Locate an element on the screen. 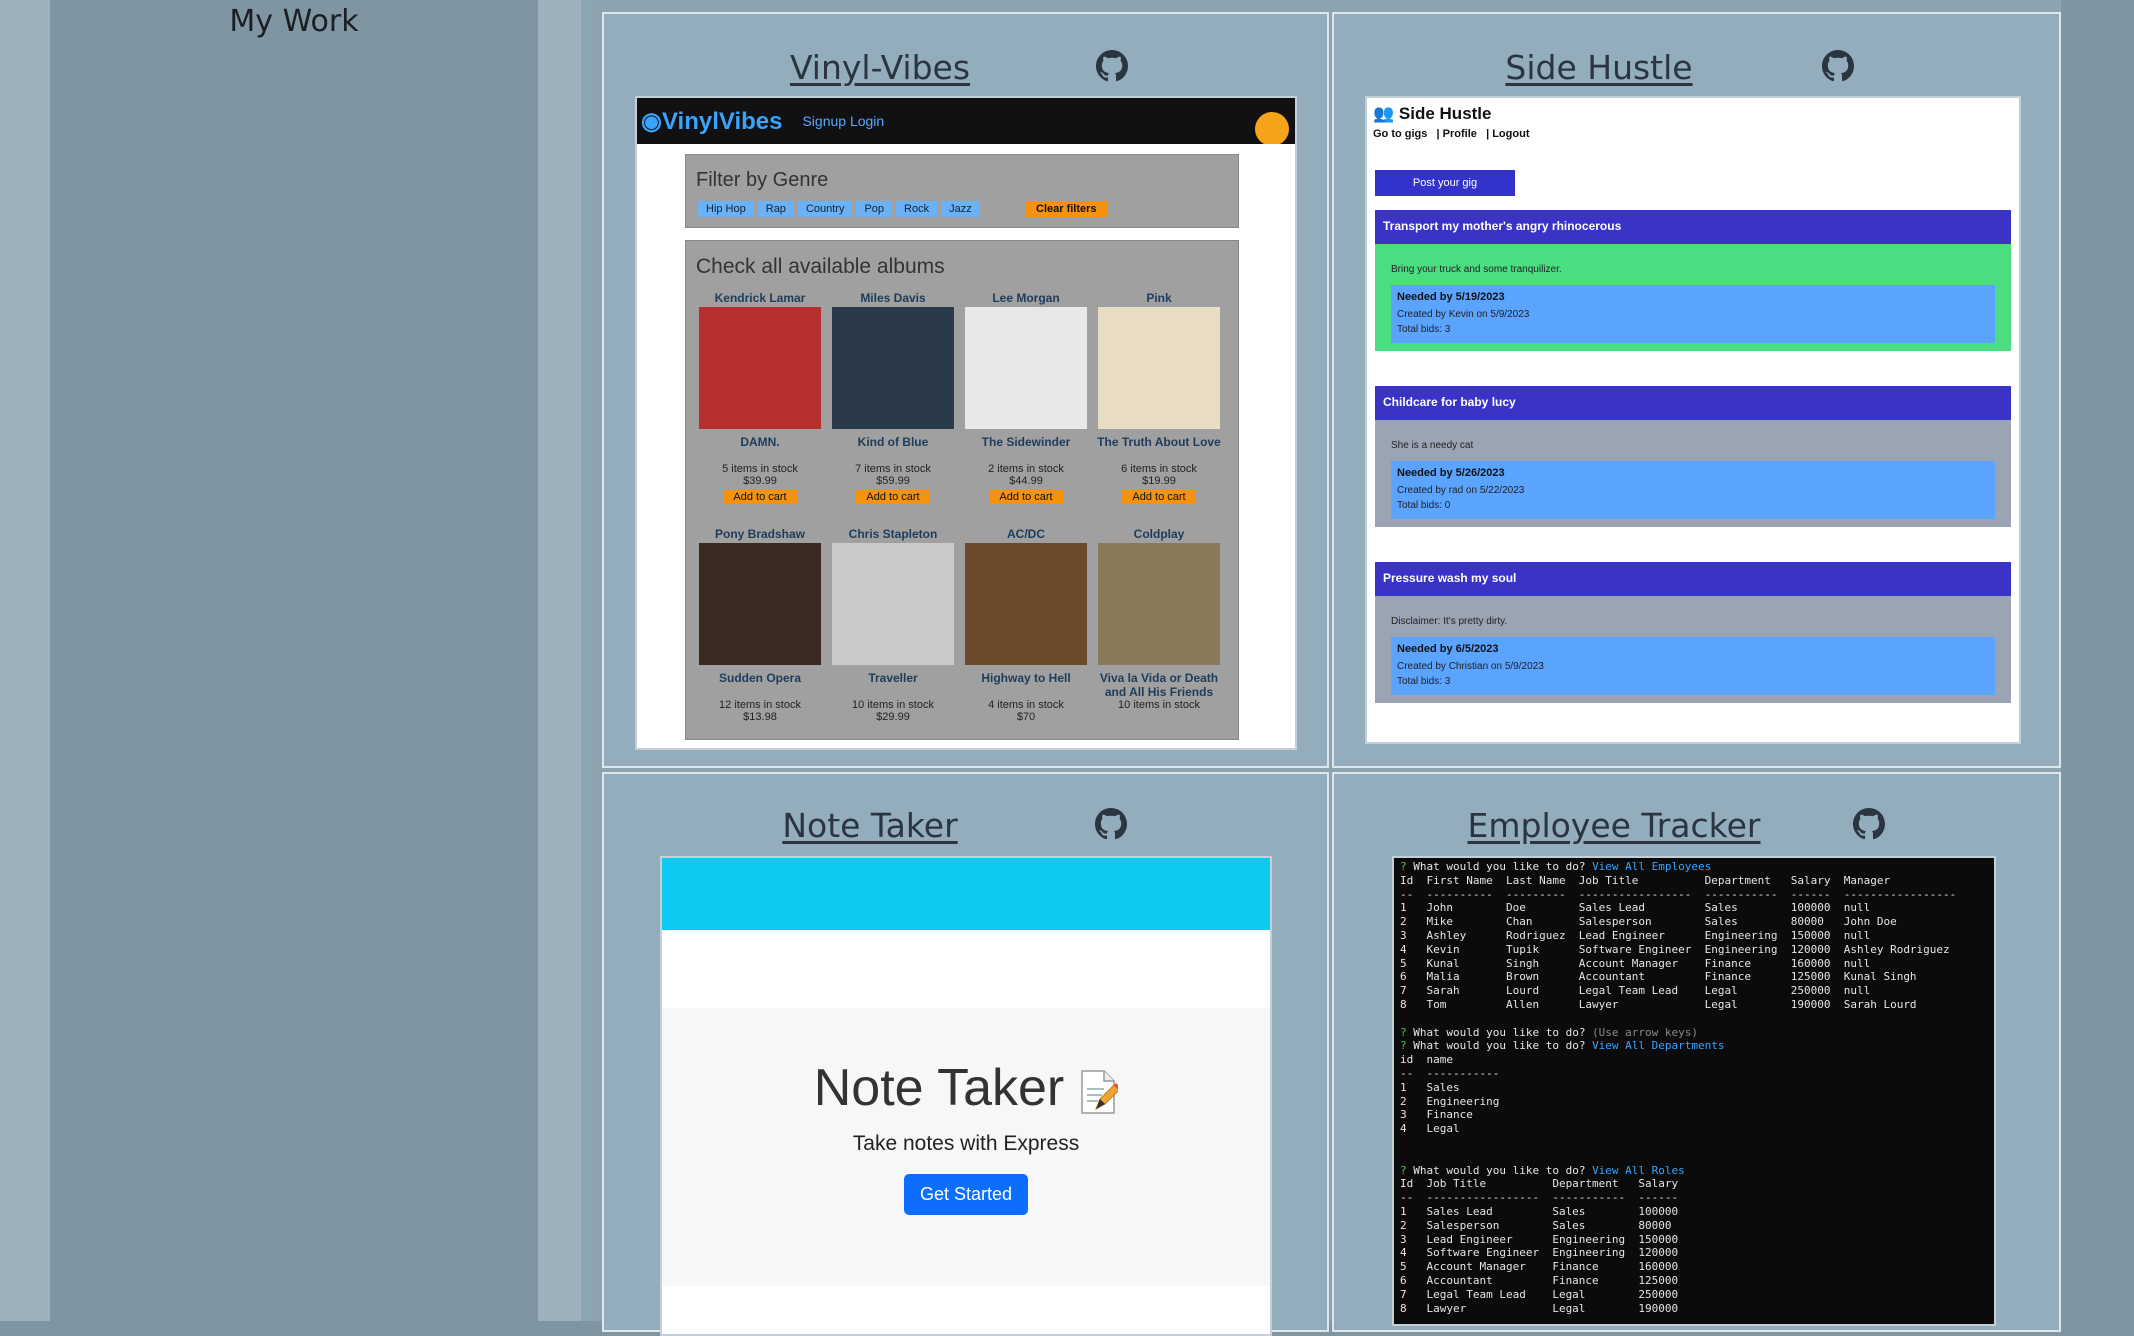 The width and height of the screenshot is (2134, 1336). album-stock: 5 items in stock is located at coordinates (760, 469).